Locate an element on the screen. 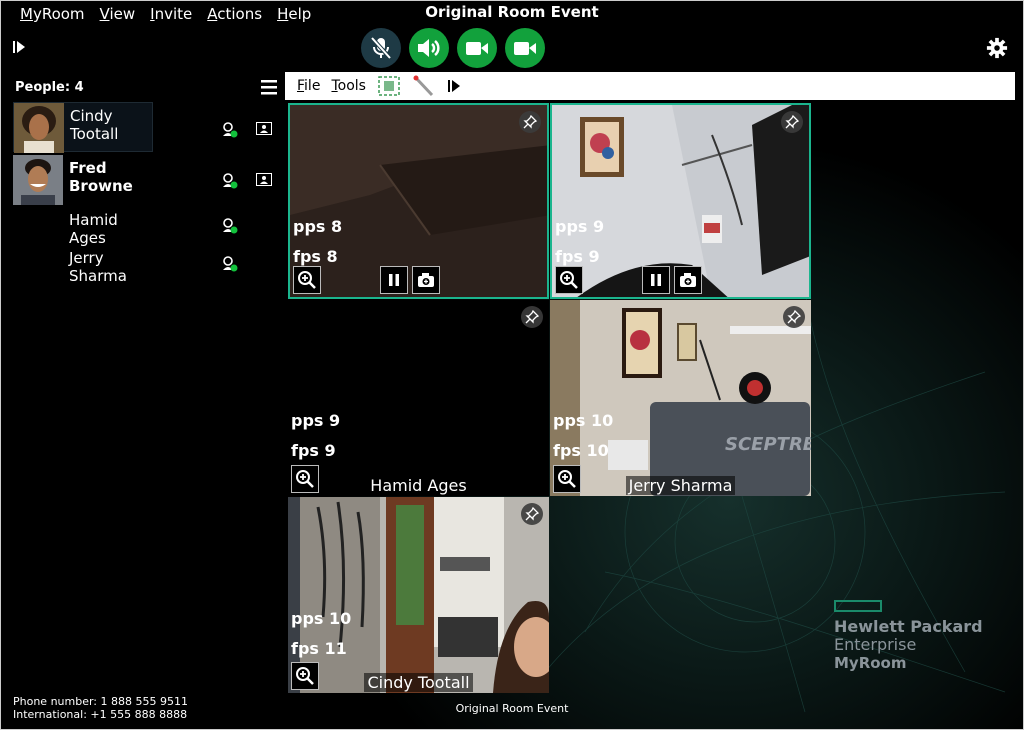  gear-icon is located at coordinates (997, 48).